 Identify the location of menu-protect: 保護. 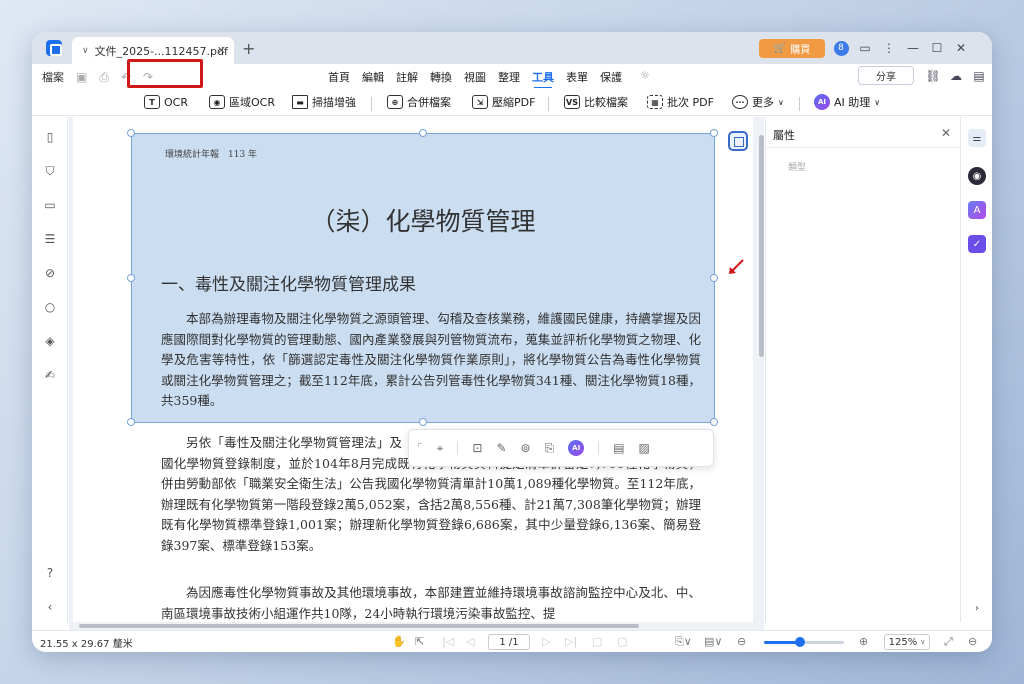
(611, 77).